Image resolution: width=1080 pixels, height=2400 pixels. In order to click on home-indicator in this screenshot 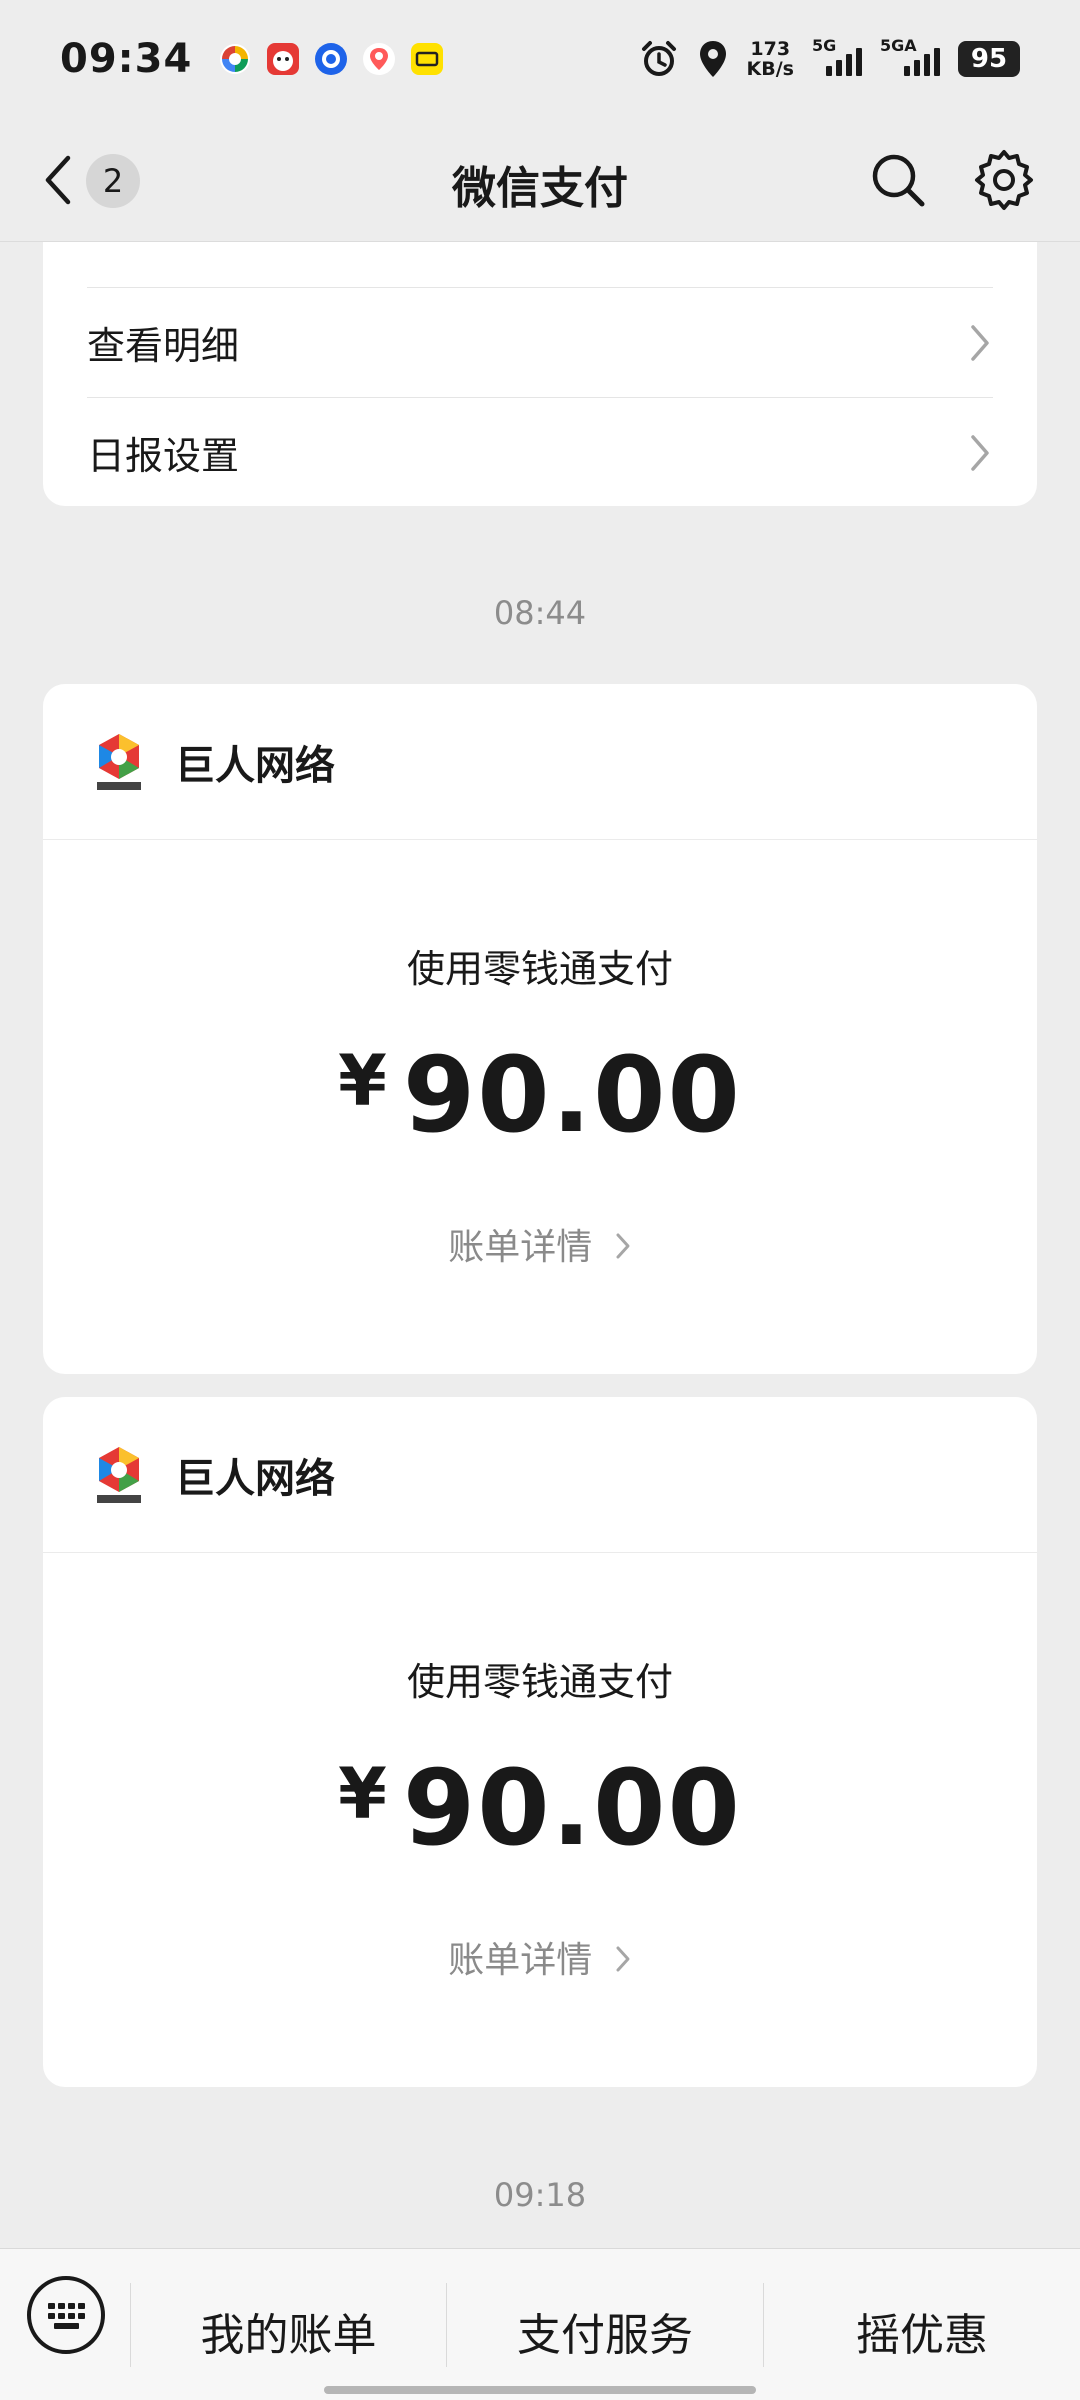, I will do `click(540, 2390)`.